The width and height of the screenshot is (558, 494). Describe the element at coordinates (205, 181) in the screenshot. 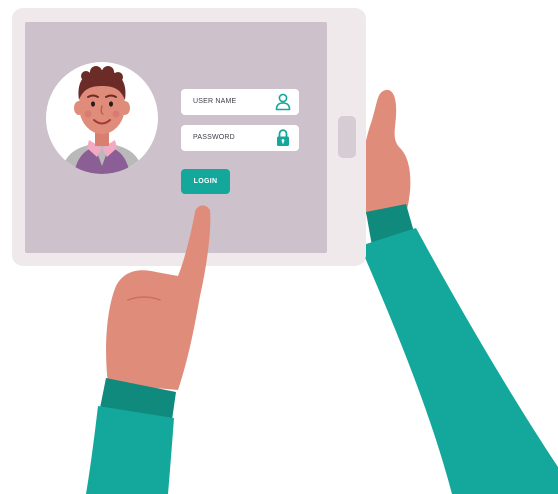

I see `login-button: LOGIN` at that location.